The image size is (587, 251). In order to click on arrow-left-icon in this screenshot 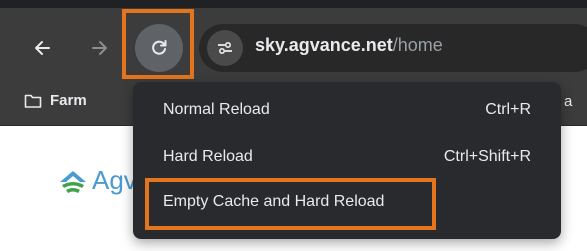, I will do `click(42, 48)`.